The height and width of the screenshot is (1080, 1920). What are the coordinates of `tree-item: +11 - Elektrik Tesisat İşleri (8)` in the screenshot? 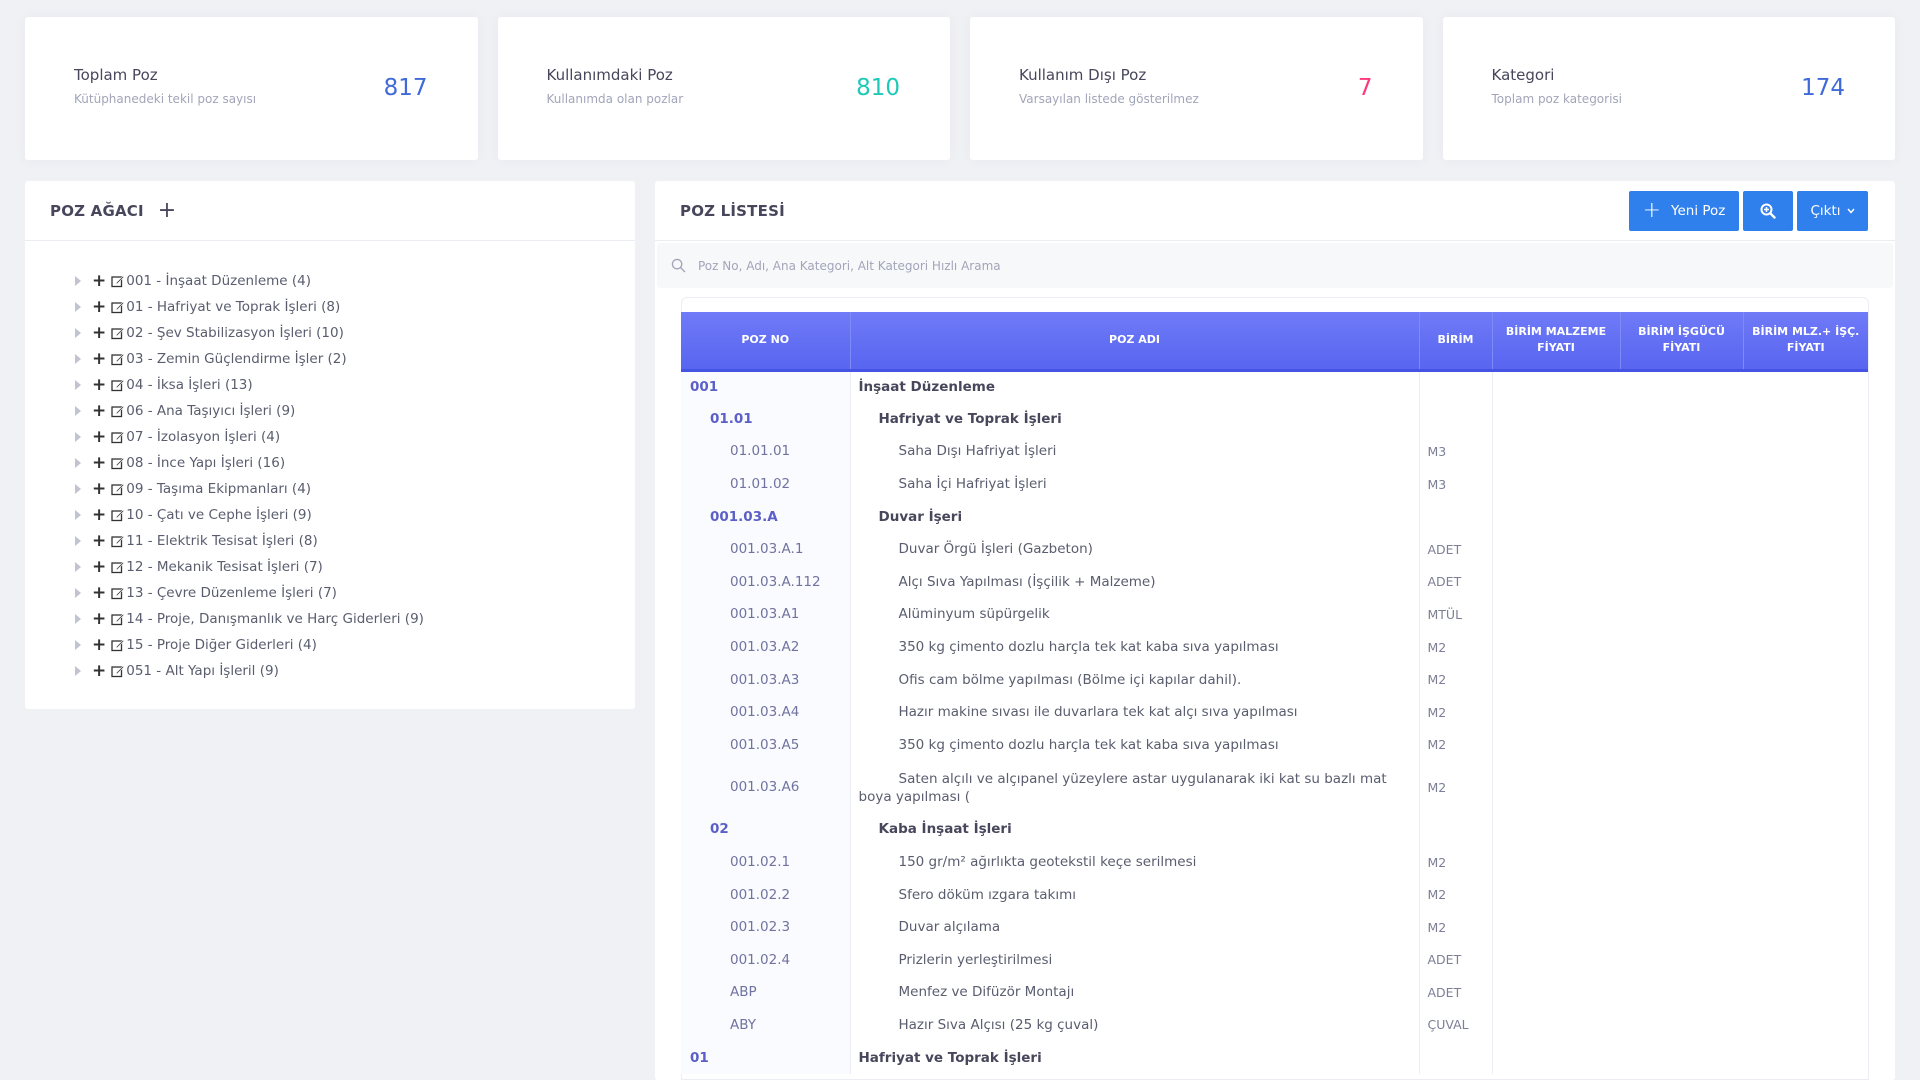 It's located at (249, 541).